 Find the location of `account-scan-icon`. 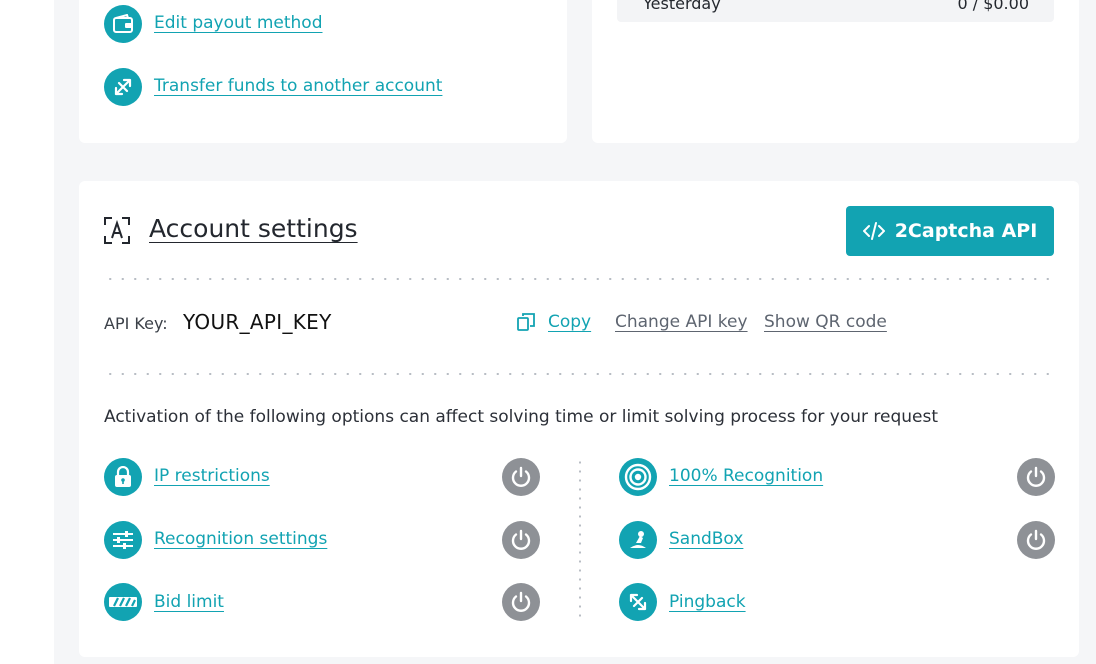

account-scan-icon is located at coordinates (117, 230).